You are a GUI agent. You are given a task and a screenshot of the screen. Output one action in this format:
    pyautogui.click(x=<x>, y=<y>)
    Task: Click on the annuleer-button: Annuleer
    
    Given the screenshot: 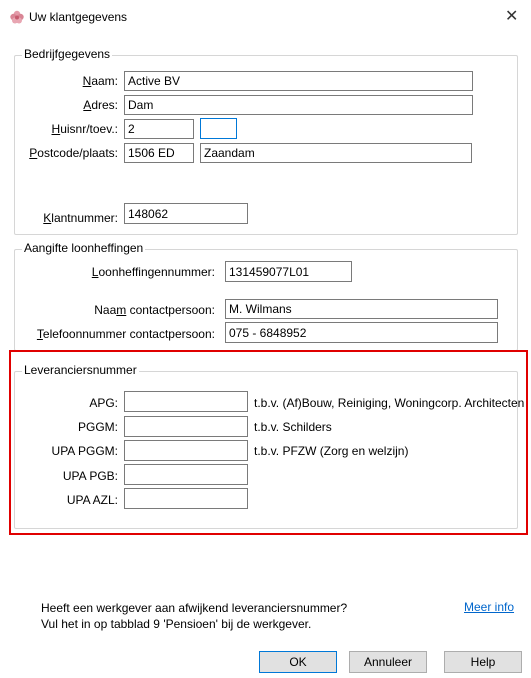 What is the action you would take?
    pyautogui.click(x=388, y=662)
    